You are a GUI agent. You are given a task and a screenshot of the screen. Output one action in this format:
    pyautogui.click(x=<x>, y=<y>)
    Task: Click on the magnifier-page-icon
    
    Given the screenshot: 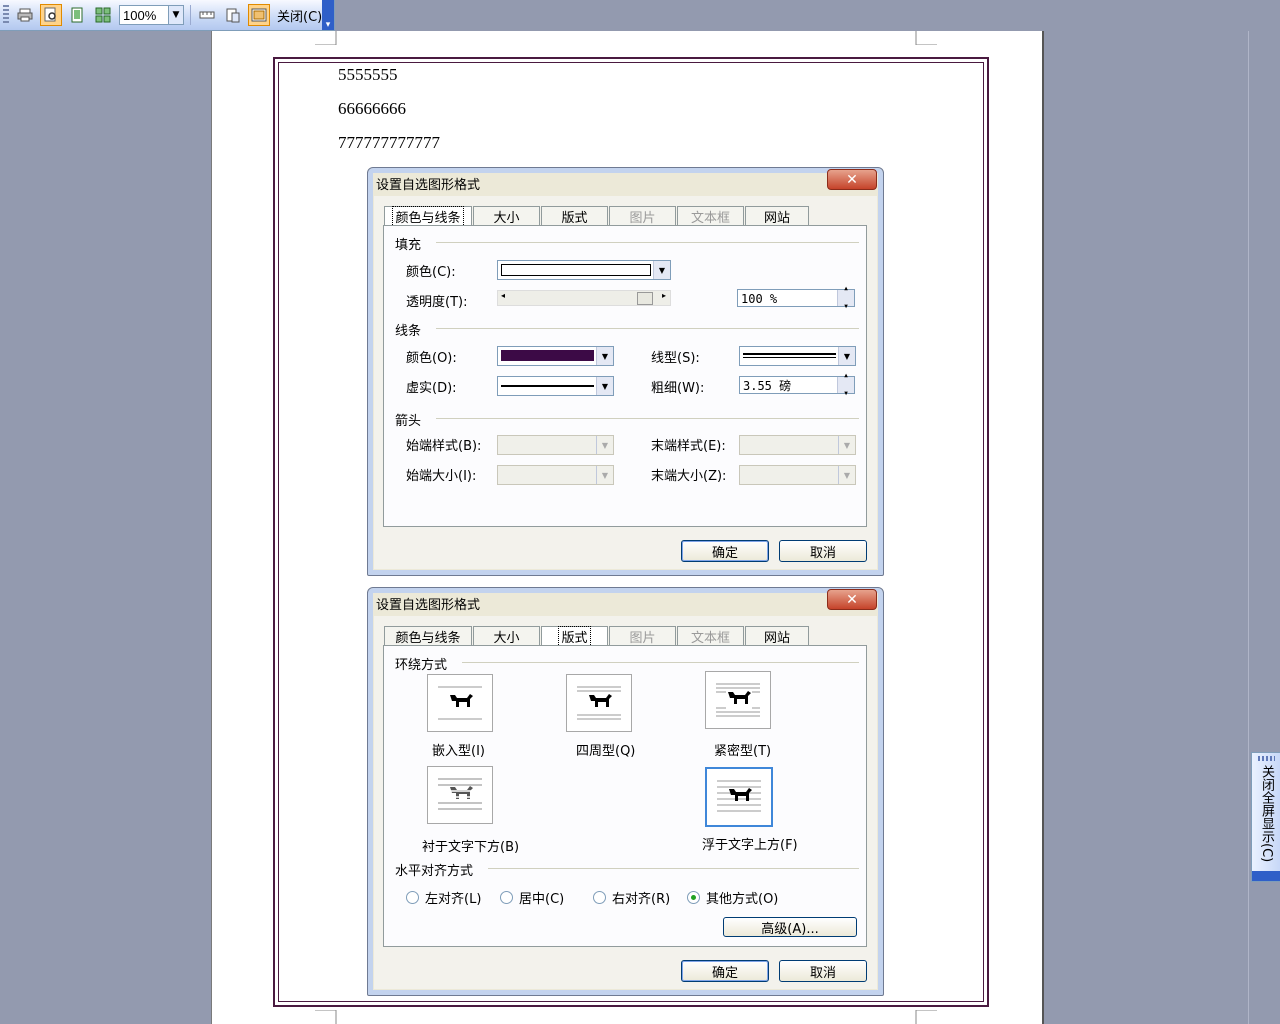 What is the action you would take?
    pyautogui.click(x=50, y=14)
    